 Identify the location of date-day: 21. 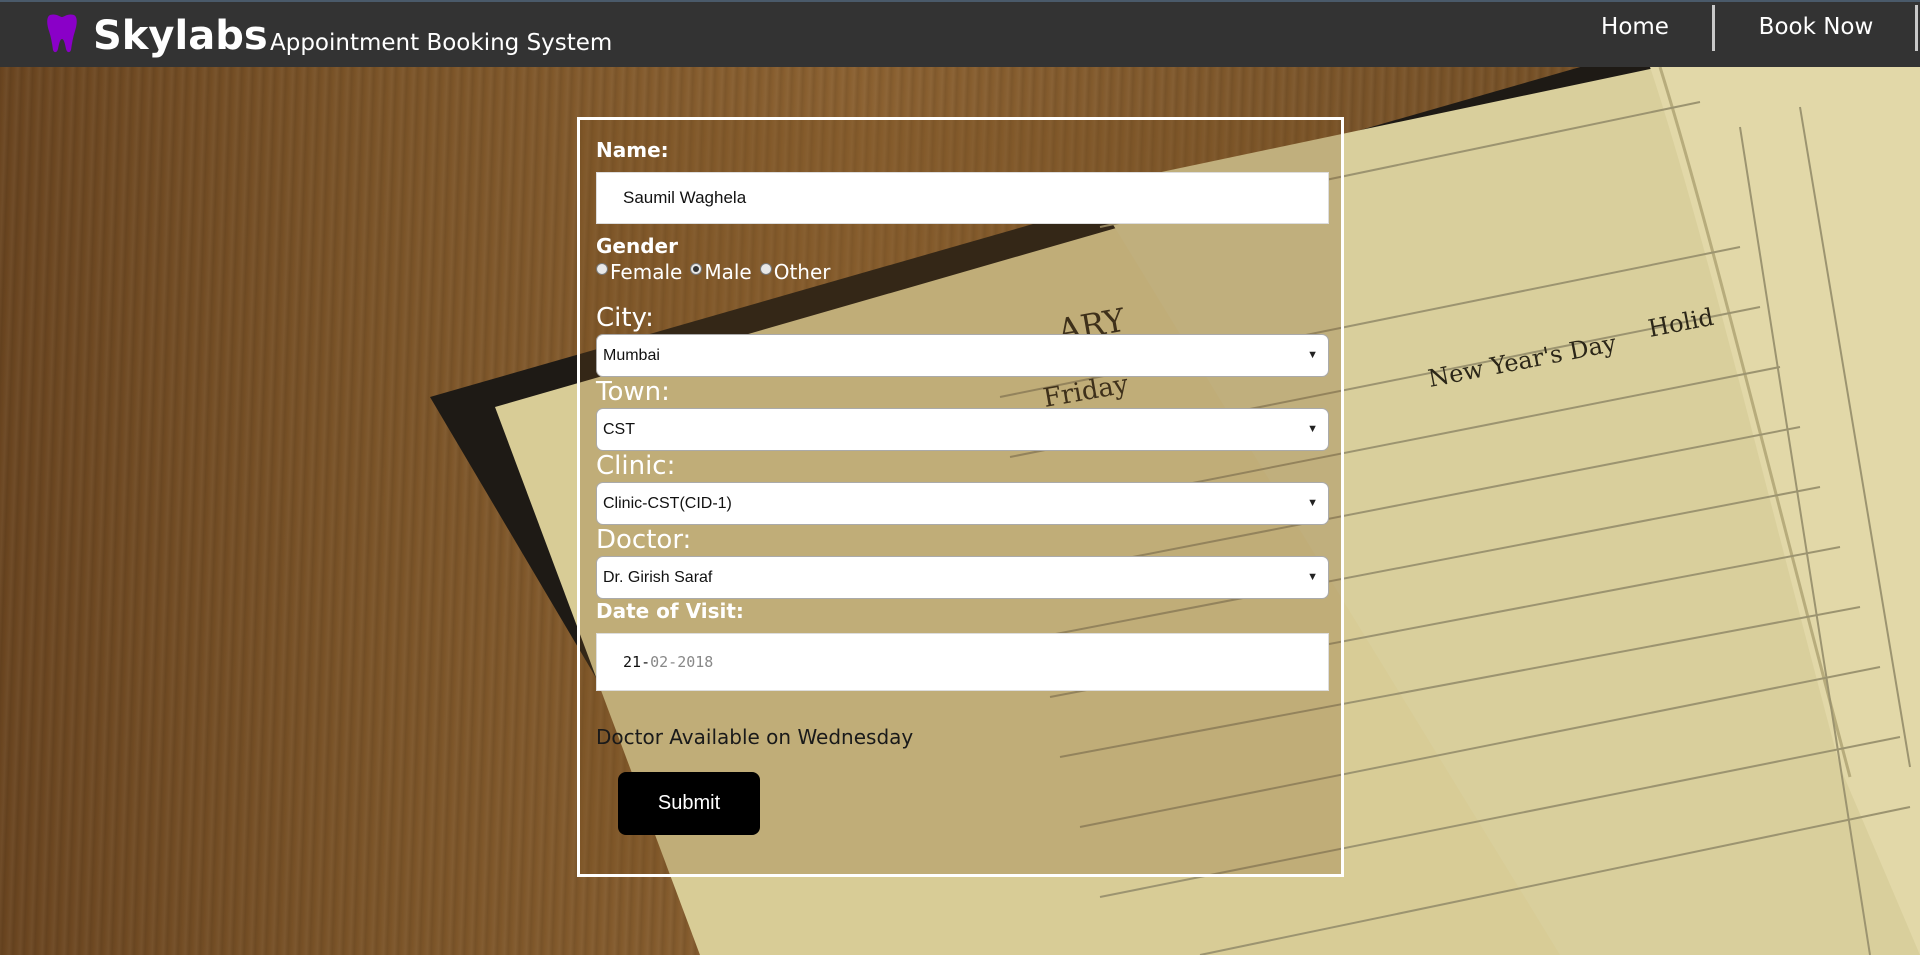
(632, 662).